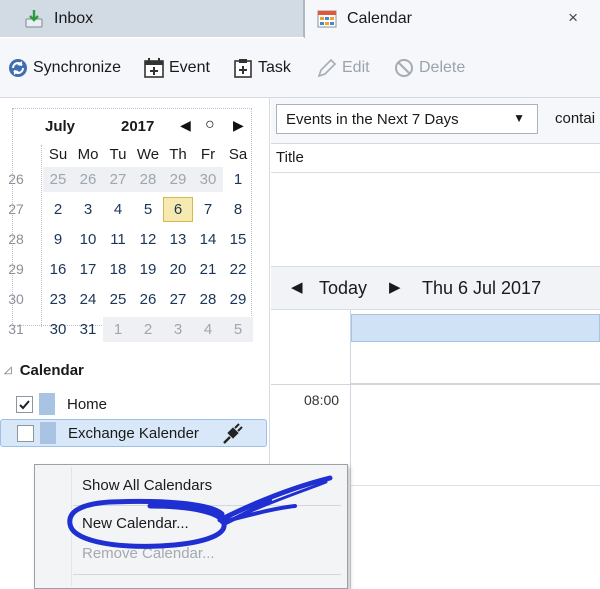 Image resolution: width=600 pixels, height=589 pixels. Describe the element at coordinates (372, 119) in the screenshot. I see `event-range-value: Events in the Next 7 Days` at that location.